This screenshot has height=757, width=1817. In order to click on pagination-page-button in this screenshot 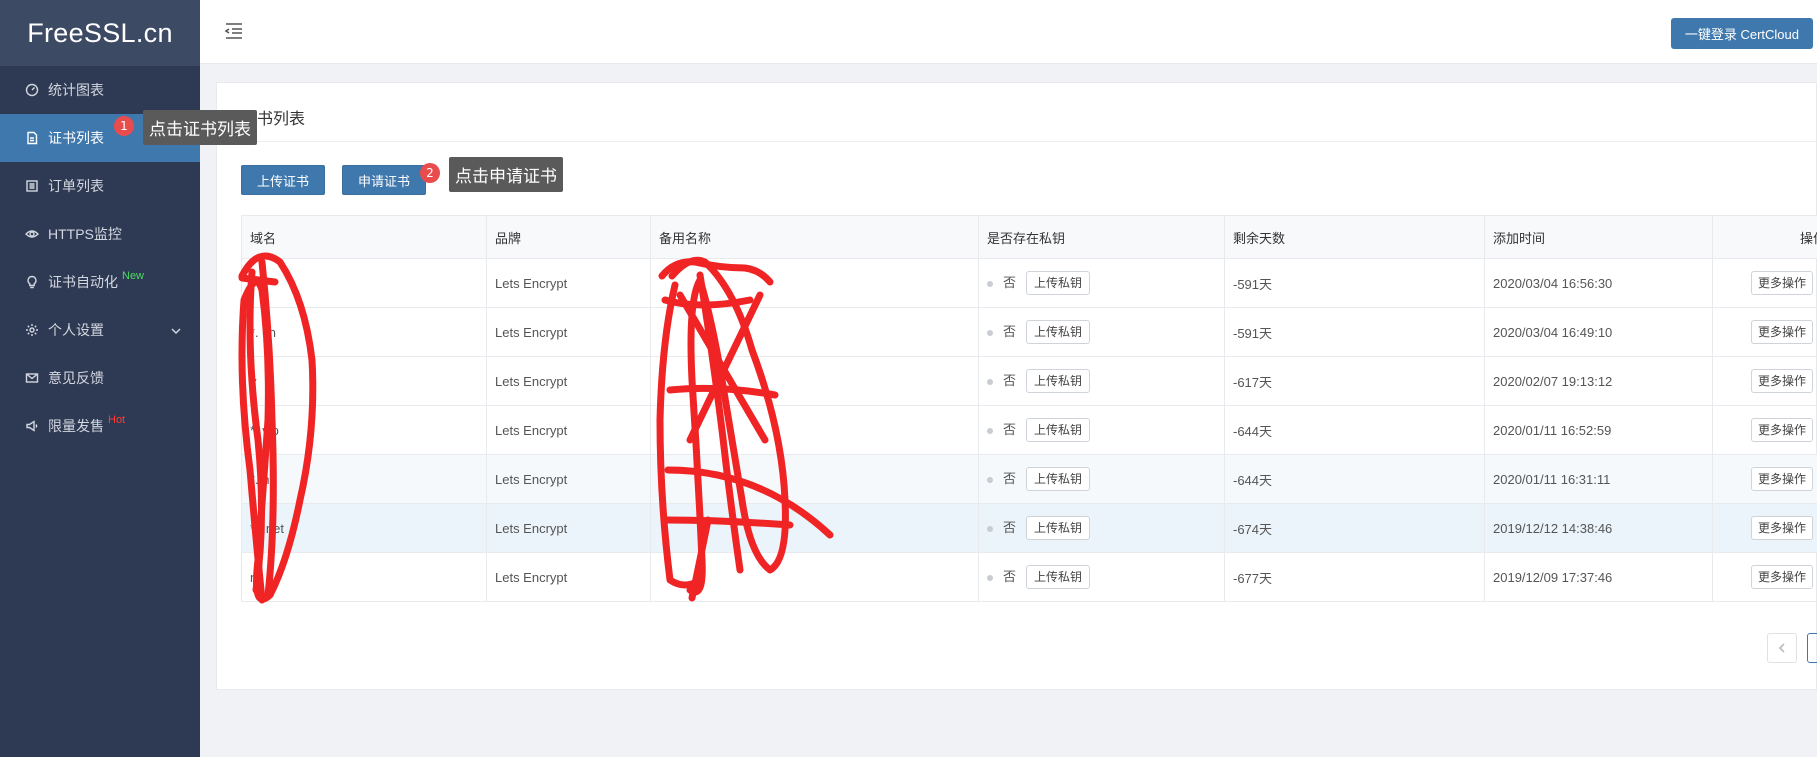, I will do `click(1812, 648)`.